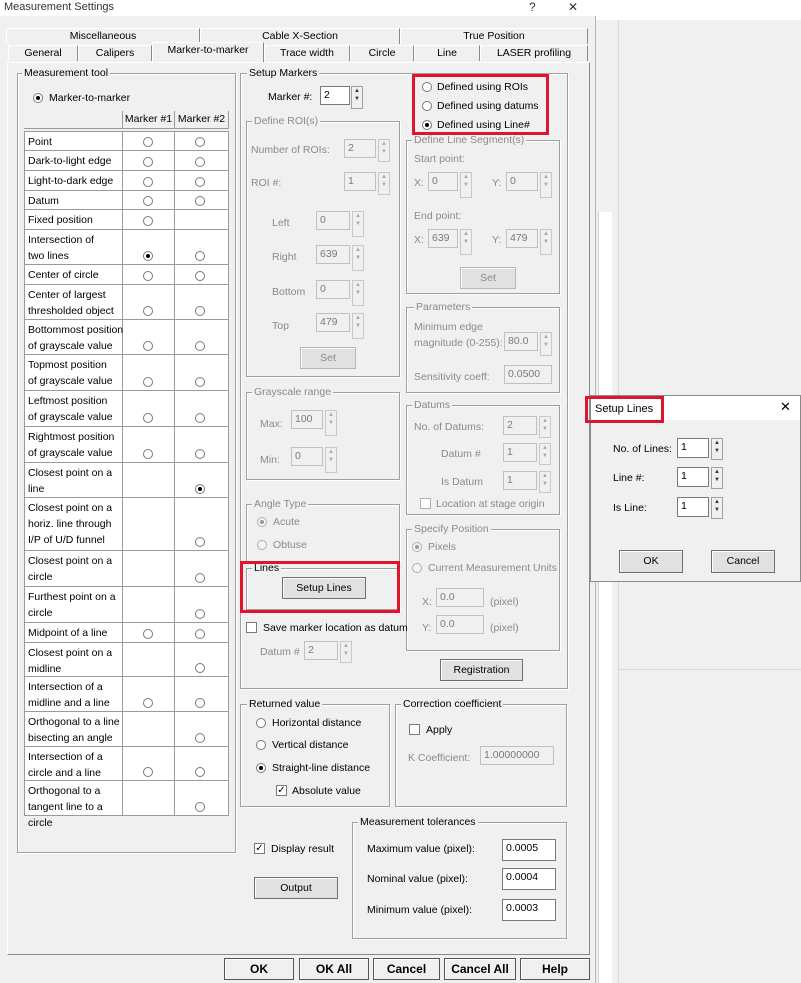 The width and height of the screenshot is (801, 983). Describe the element at coordinates (328, 358) in the screenshot. I see `roi-set-button: Set` at that location.